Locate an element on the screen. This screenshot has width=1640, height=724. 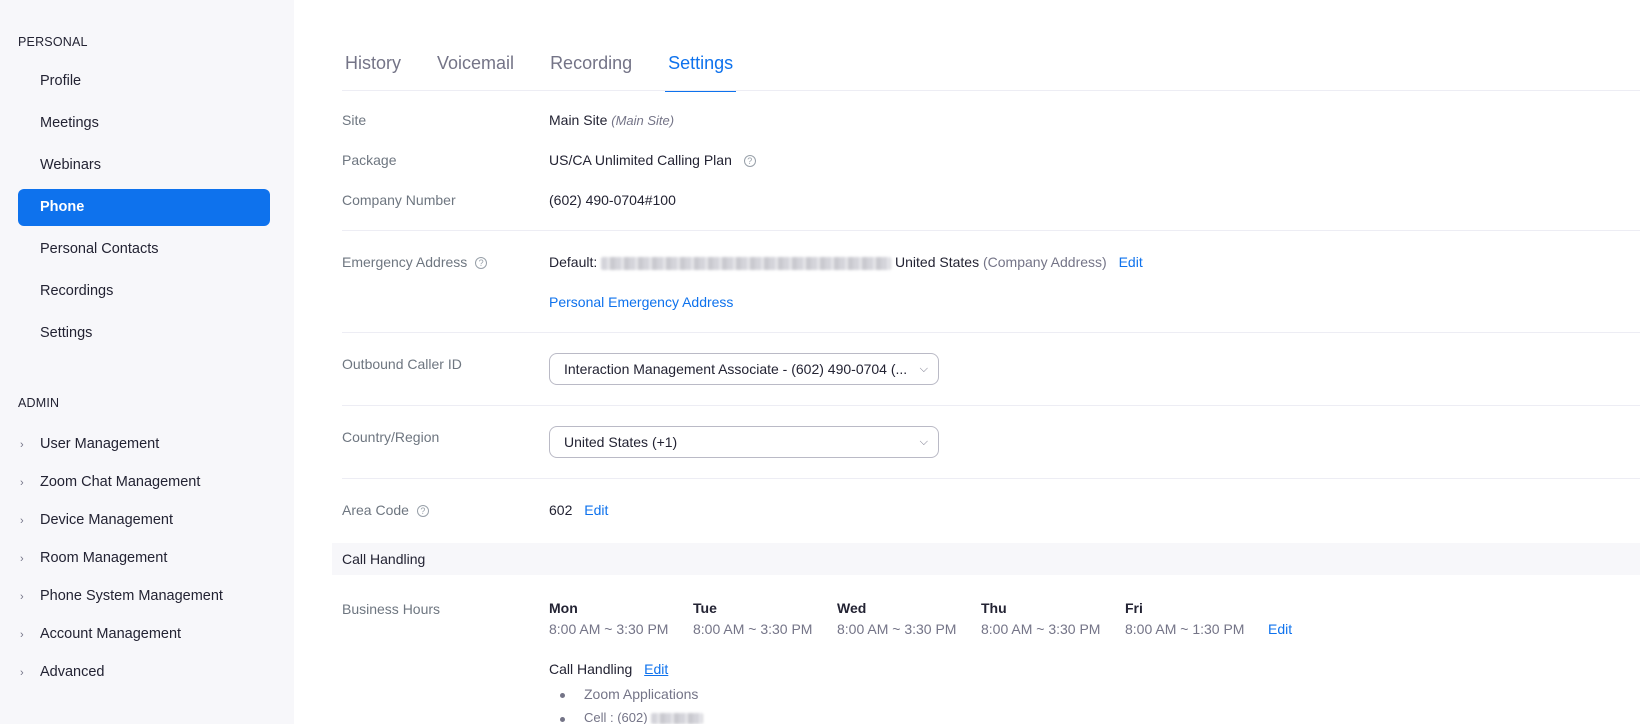
business-hours-edit-link: Edit is located at coordinates (1280, 629).